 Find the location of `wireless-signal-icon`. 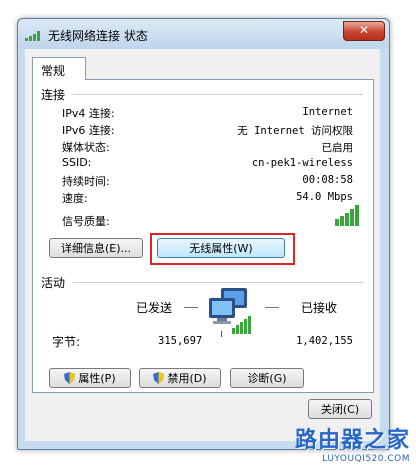

wireless-signal-icon is located at coordinates (32, 36).